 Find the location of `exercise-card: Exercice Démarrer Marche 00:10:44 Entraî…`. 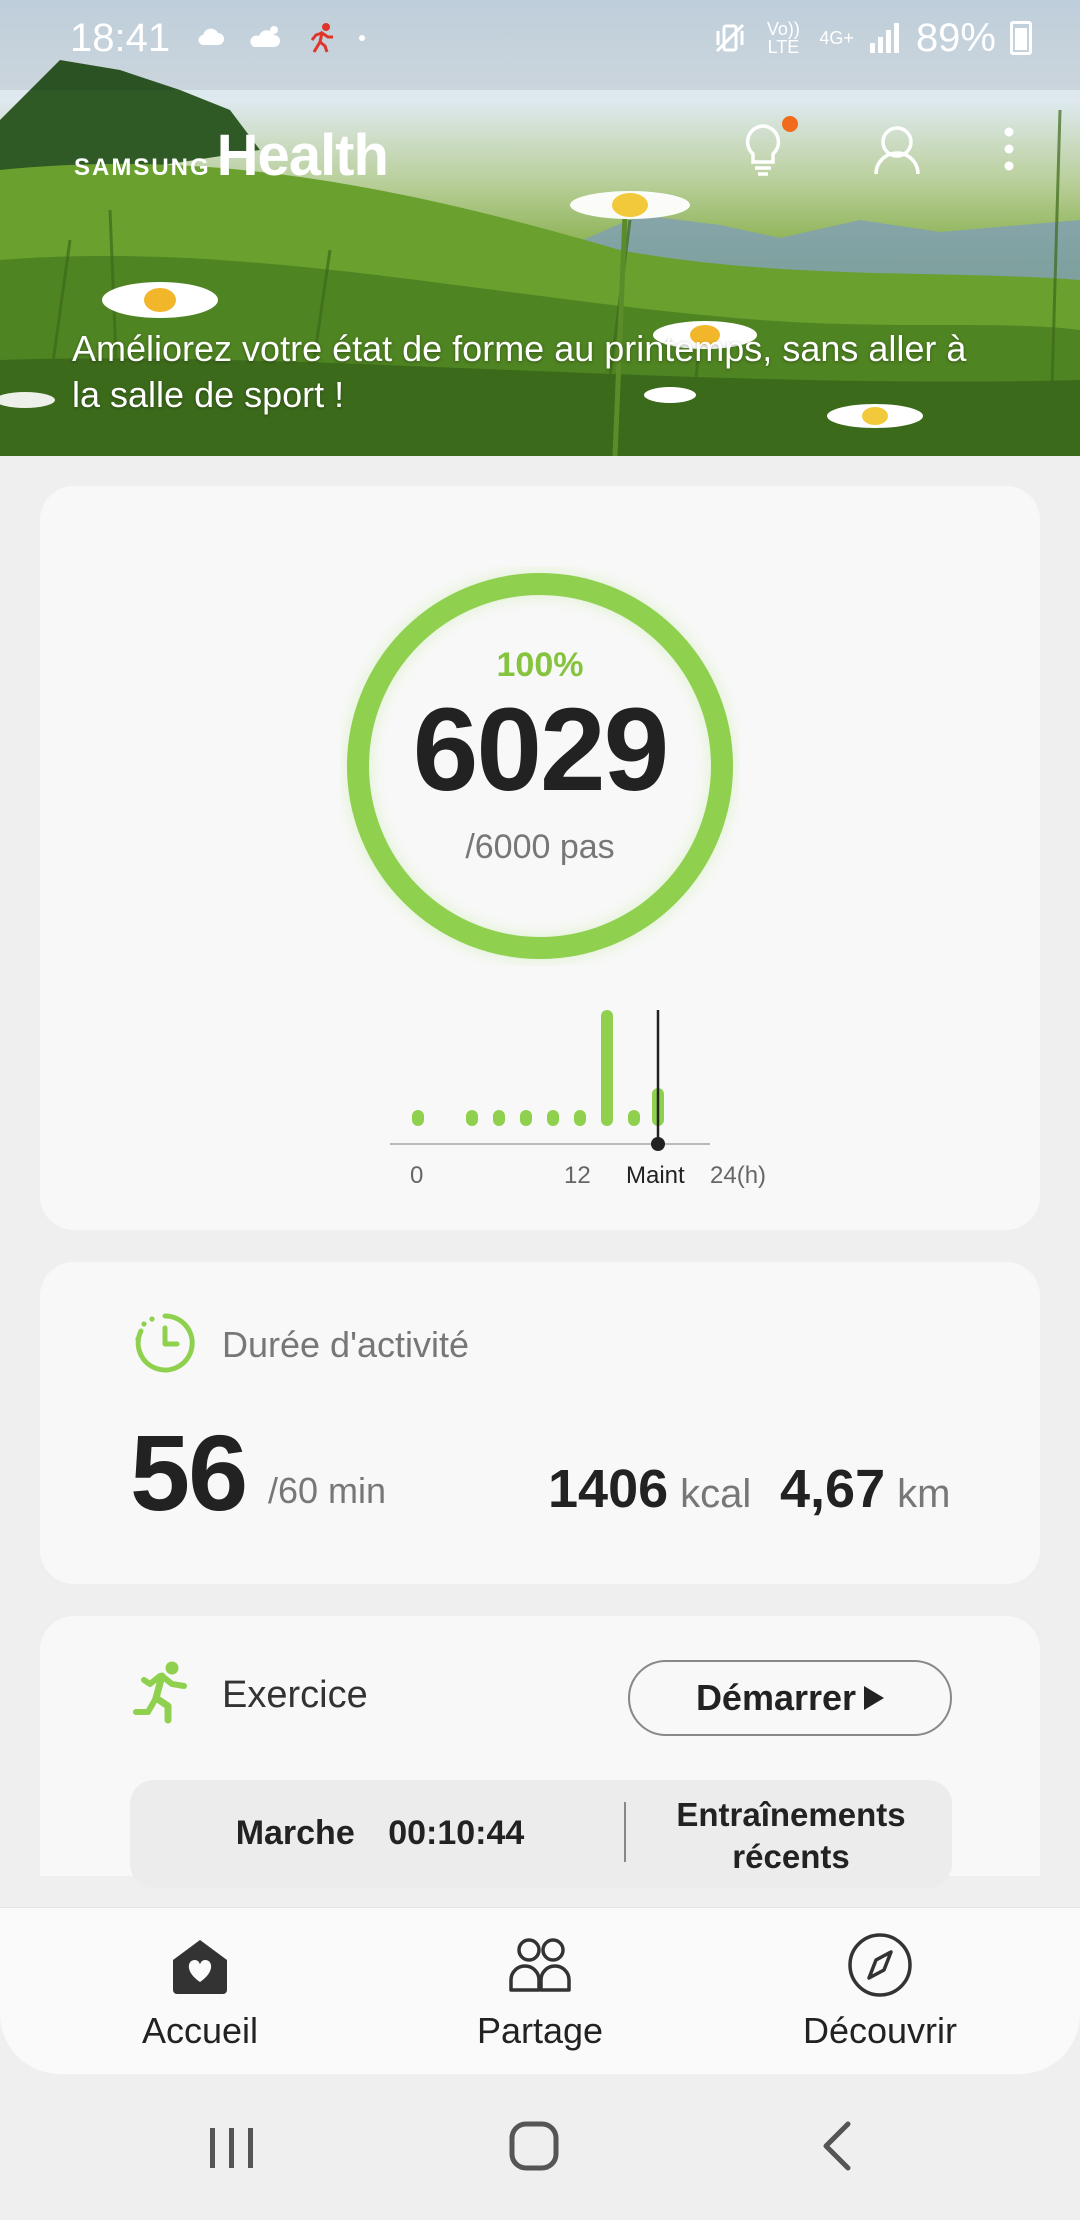

exercise-card: Exercice Démarrer Marche 00:10:44 Entraî… is located at coordinates (540, 1752).